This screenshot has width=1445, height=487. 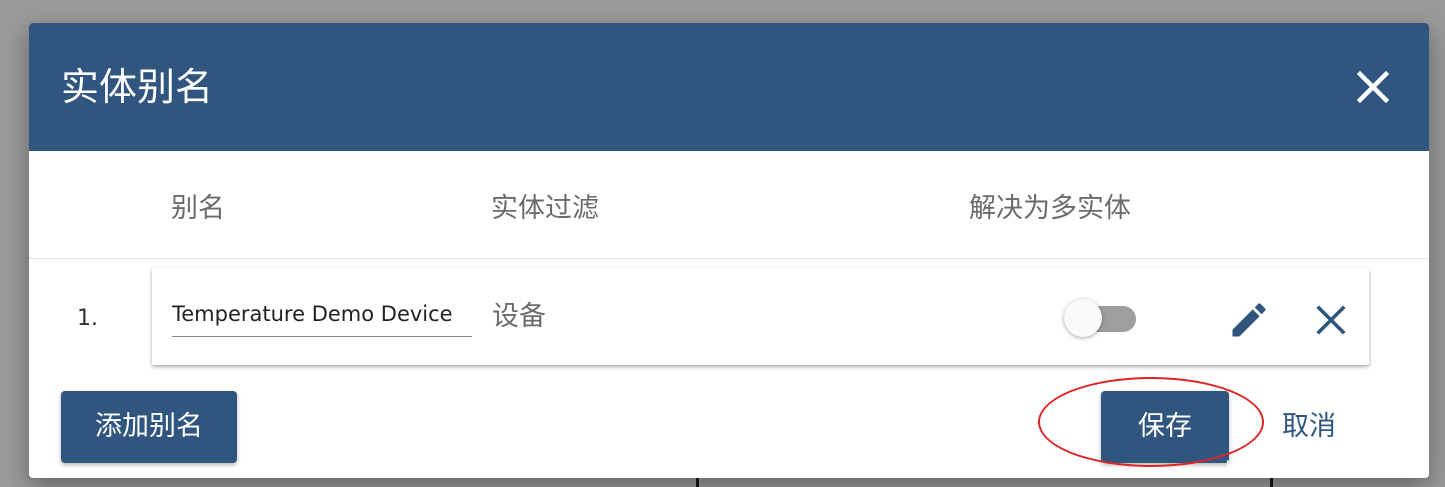 What do you see at coordinates (137, 87) in the screenshot?
I see `dialog-title: 实体别名` at bounding box center [137, 87].